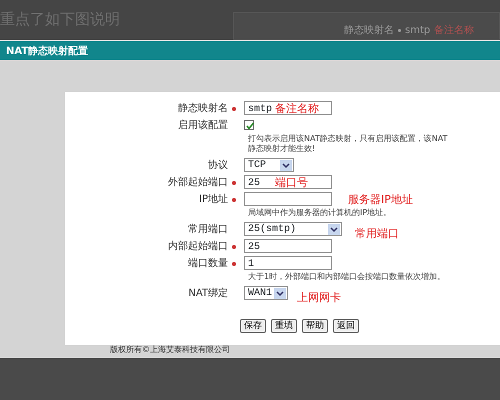 The height and width of the screenshot is (400, 500). What do you see at coordinates (284, 326) in the screenshot?
I see `form-button: 重填` at bounding box center [284, 326].